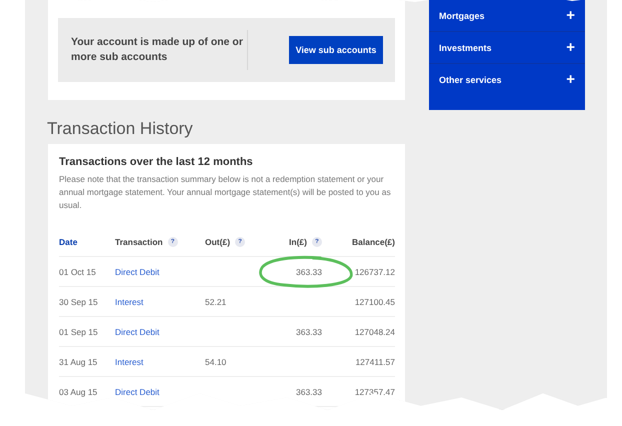 This screenshot has height=426, width=622. I want to click on table-cell: 52.21, so click(235, 302).